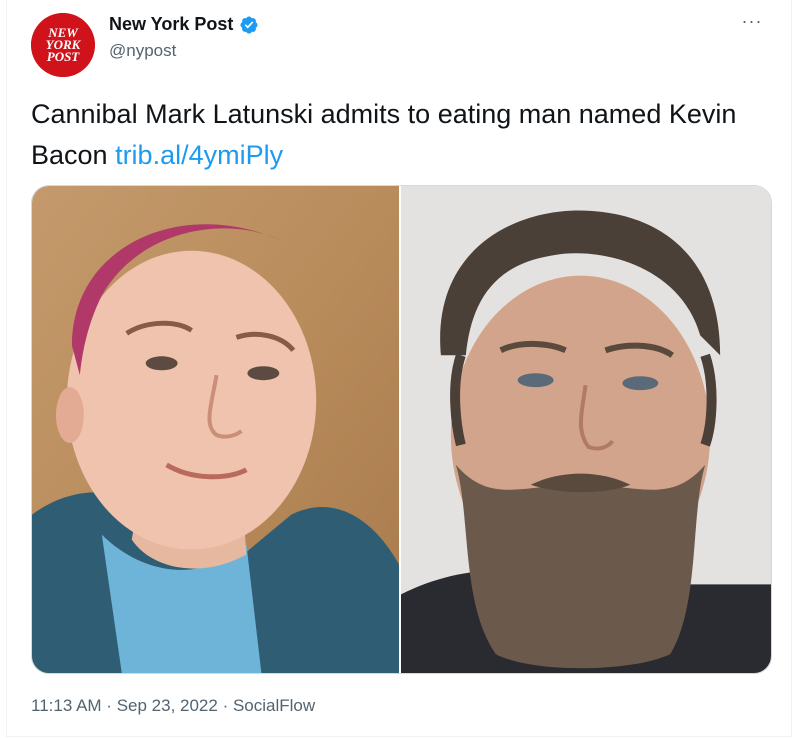 This screenshot has height=738, width=800. What do you see at coordinates (167, 705) in the screenshot?
I see `tweet-date: Sep 23, 2022` at bounding box center [167, 705].